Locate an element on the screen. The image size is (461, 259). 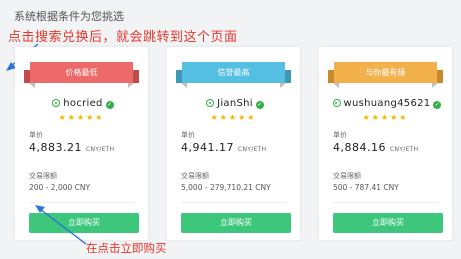
page-title: 系统根据条件为您挑选 is located at coordinates (69, 16).